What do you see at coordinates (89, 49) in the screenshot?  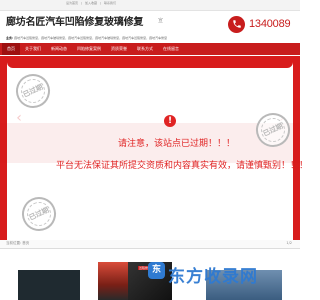 I see `nav-item-cases: 凹陷修复案例` at bounding box center [89, 49].